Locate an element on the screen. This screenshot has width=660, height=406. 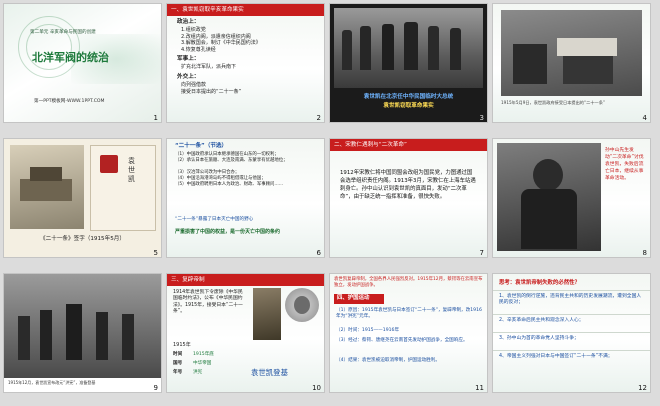
signature-text: 袁世凯登基 is located at coordinates (269, 372).